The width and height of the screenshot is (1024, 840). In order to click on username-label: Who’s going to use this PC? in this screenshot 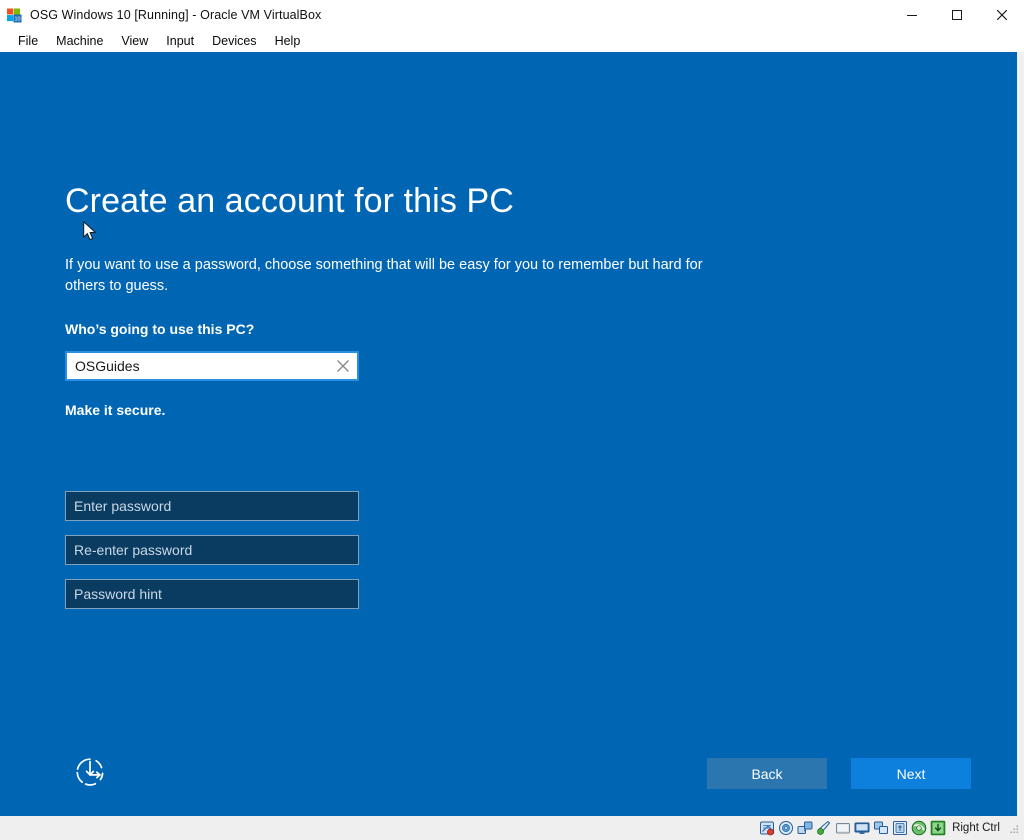, I will do `click(160, 329)`.